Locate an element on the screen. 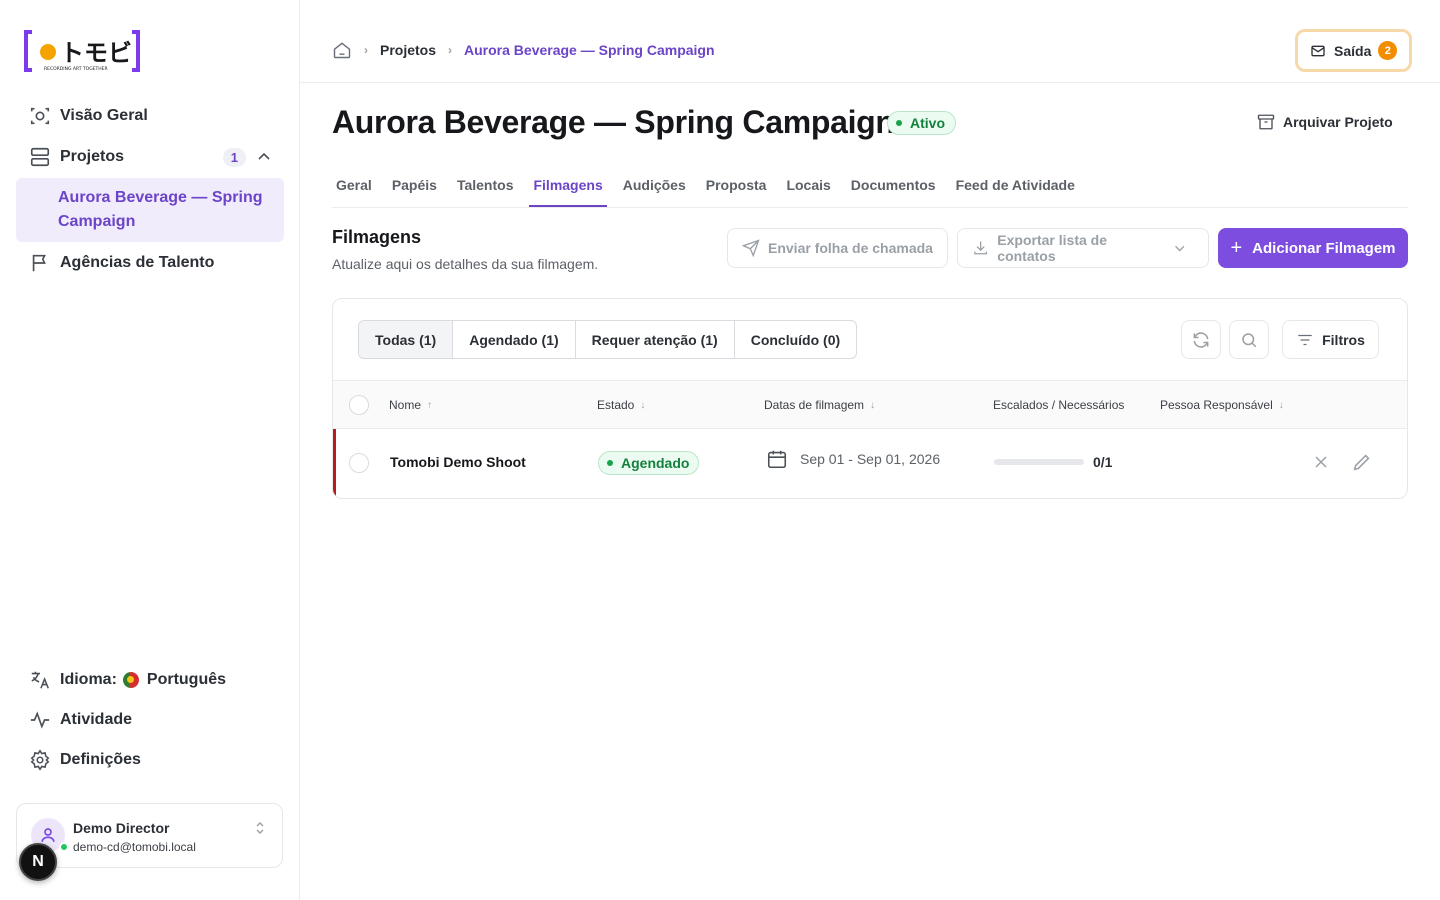 The height and width of the screenshot is (900, 1440). mail-icon is located at coordinates (1318, 50).